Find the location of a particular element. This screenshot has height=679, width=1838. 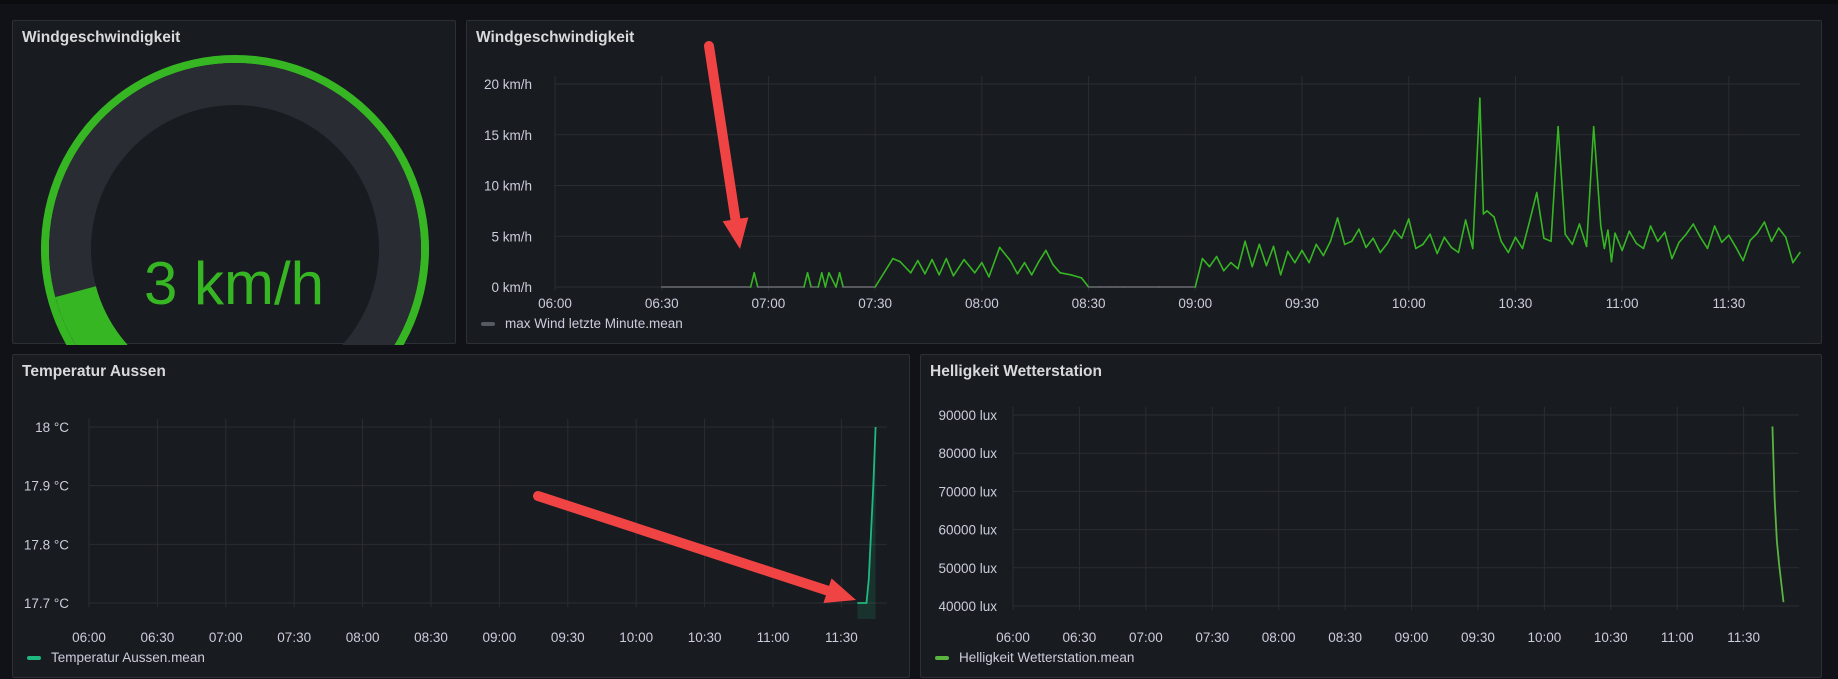

y-tick-label: 60000 lux is located at coordinates (967, 530).